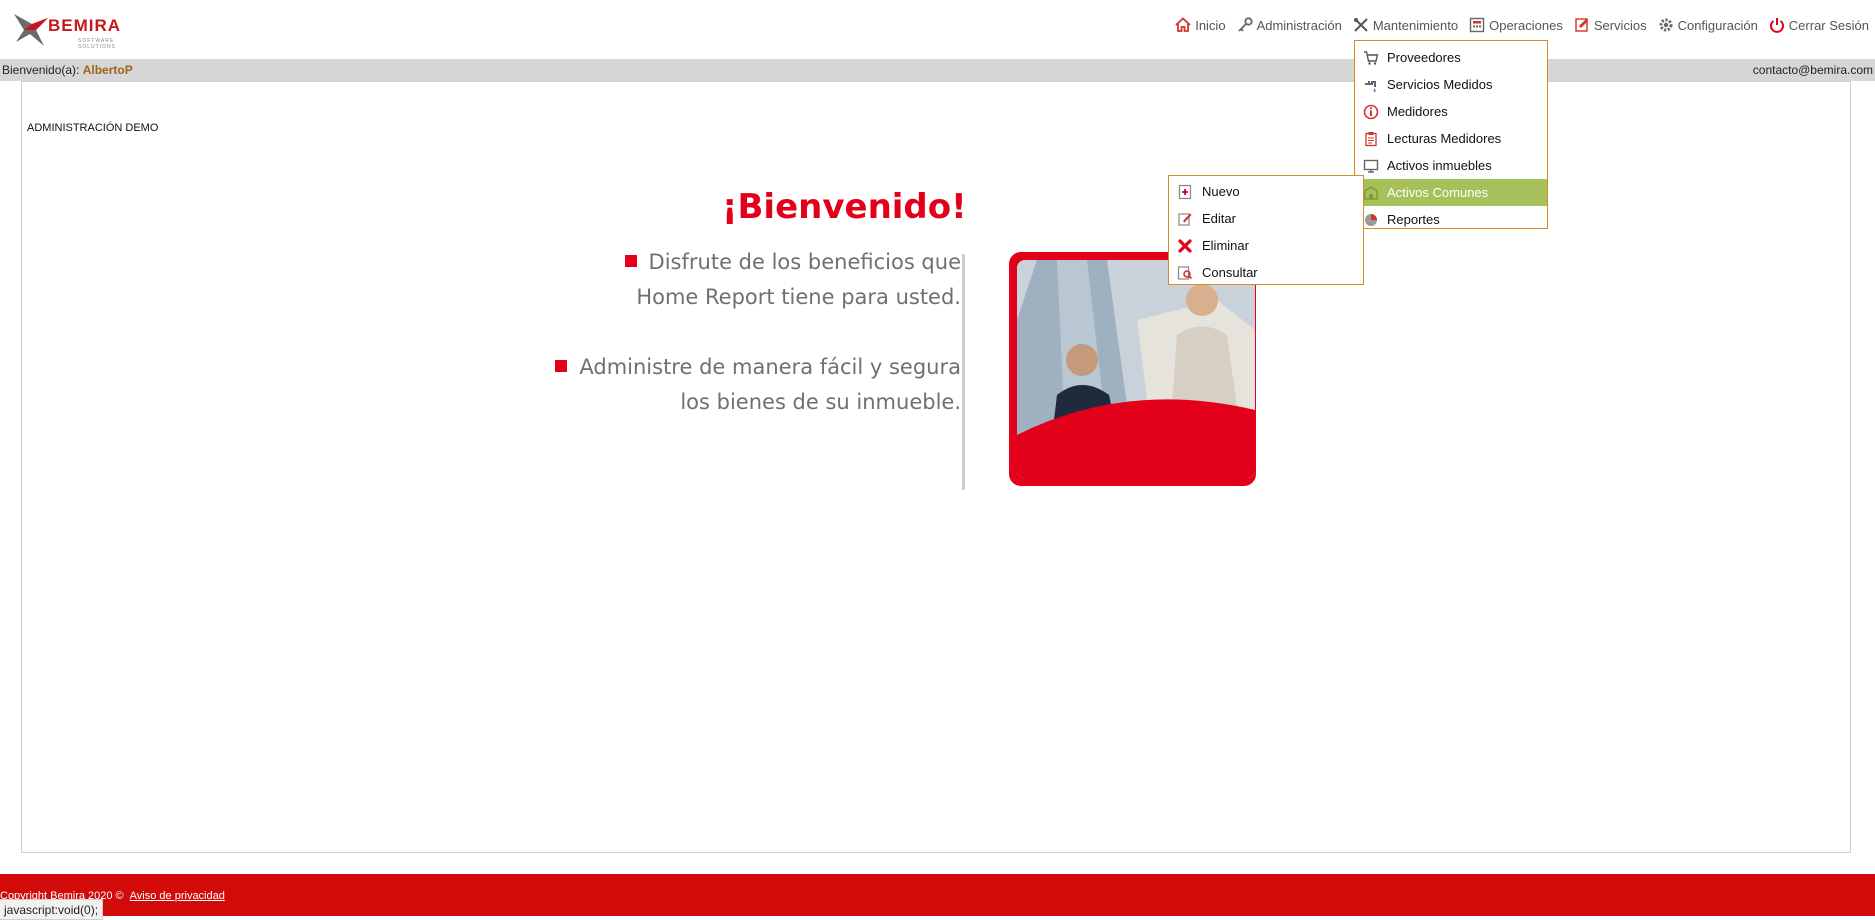 The height and width of the screenshot is (920, 1875). I want to click on menu-item-activos-inmuebles: Activos inmuebles, so click(1451, 165).